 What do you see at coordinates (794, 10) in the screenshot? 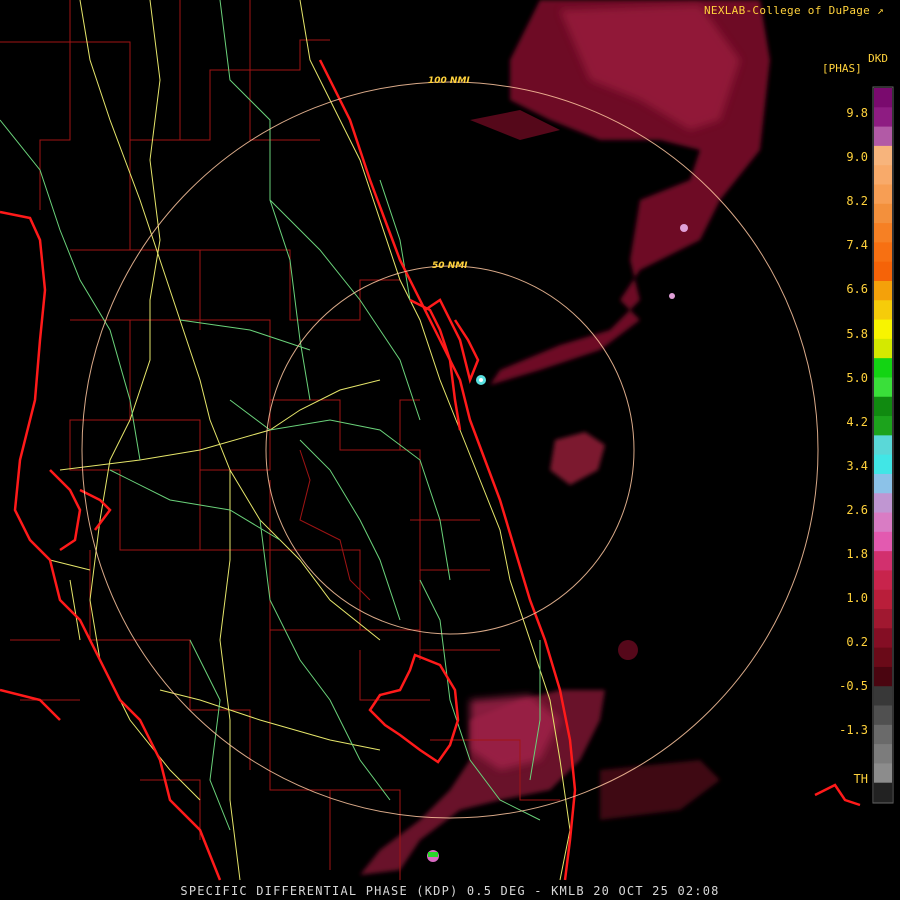
I see `credit-text: NEXLAB-College of DuPage ↗` at bounding box center [794, 10].